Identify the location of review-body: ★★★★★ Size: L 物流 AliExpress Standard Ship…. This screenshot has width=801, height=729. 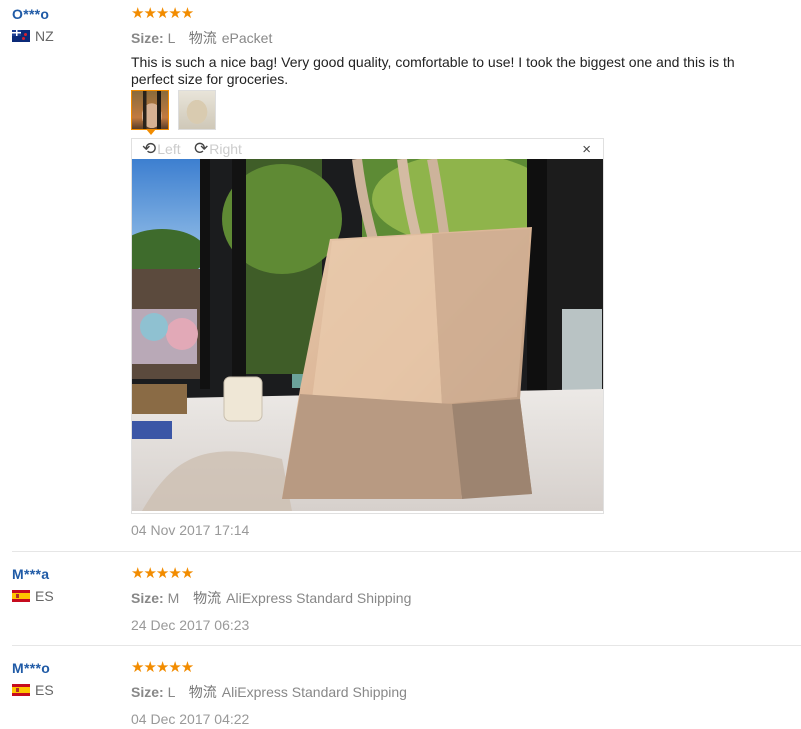
(466, 693).